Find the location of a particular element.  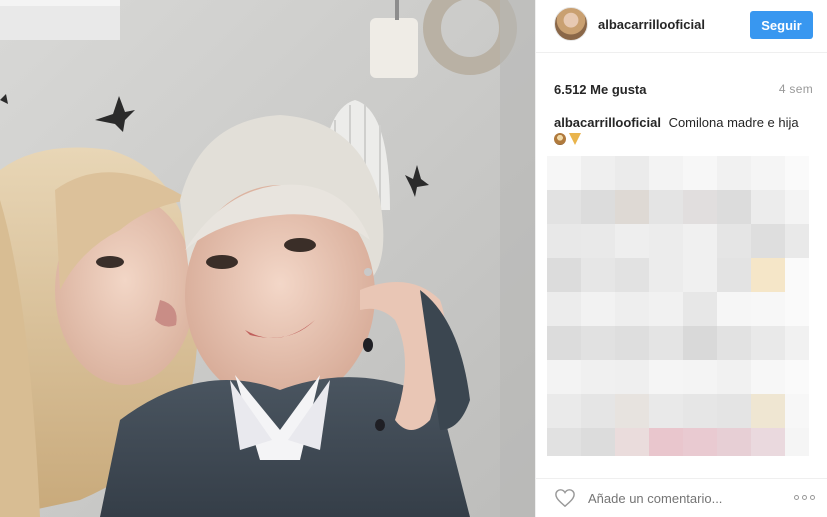

post-timestamp: 4 sem is located at coordinates (796, 89).